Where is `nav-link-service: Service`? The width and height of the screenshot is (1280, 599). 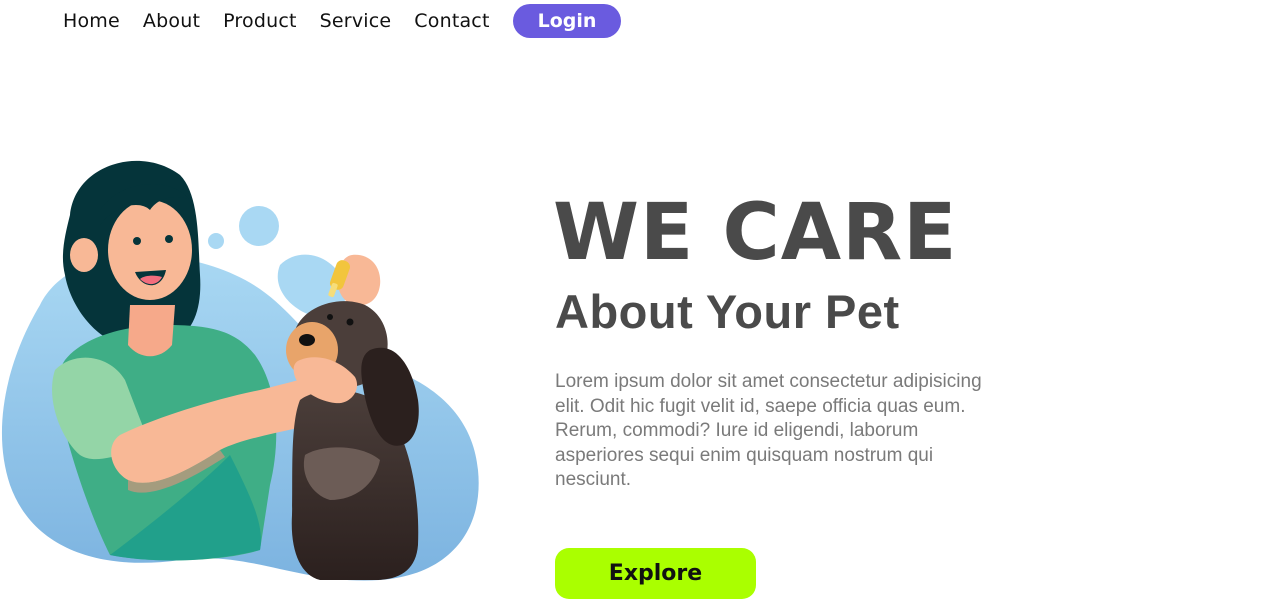
nav-link-service: Service is located at coordinates (356, 21).